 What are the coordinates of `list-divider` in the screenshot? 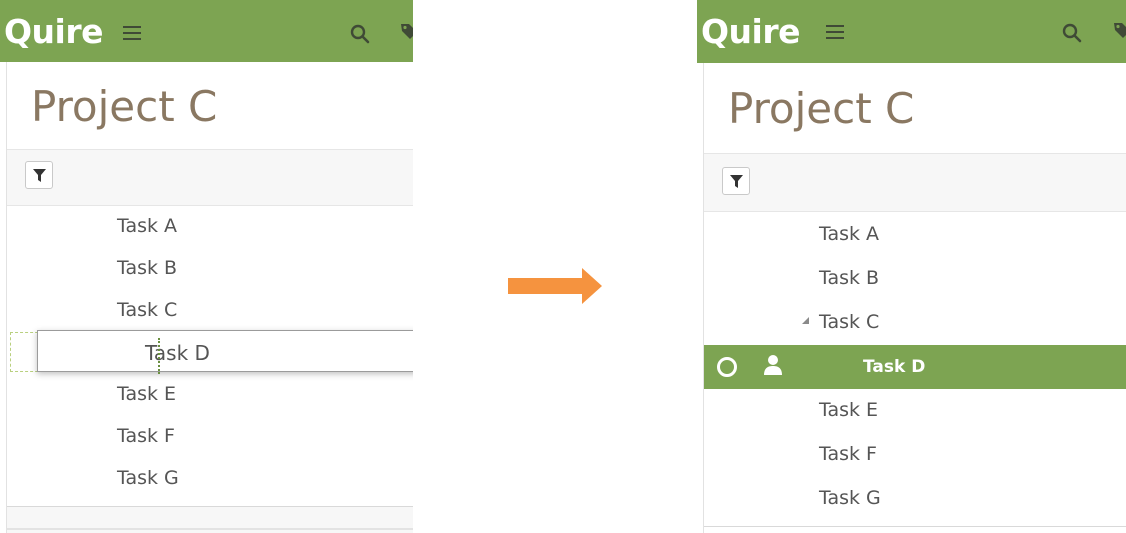 It's located at (915, 526).